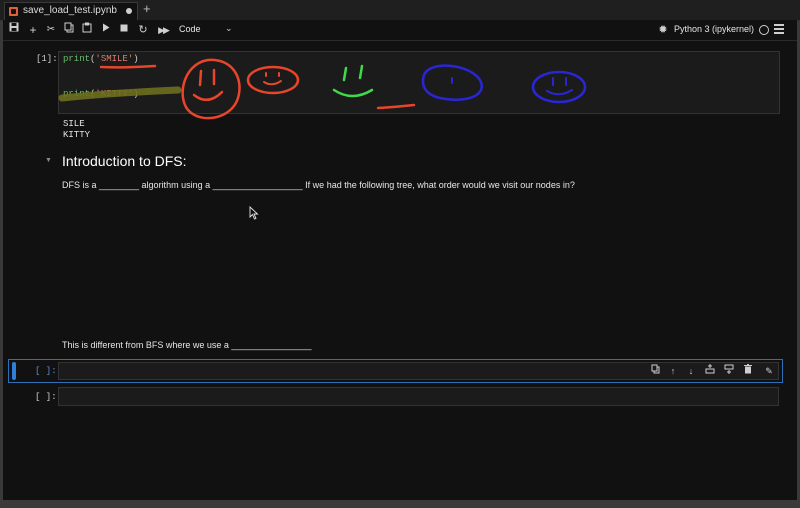 The width and height of the screenshot is (800, 508). Describe the element at coordinates (322, 89) in the screenshot. I see `freehand-annotations` at that location.